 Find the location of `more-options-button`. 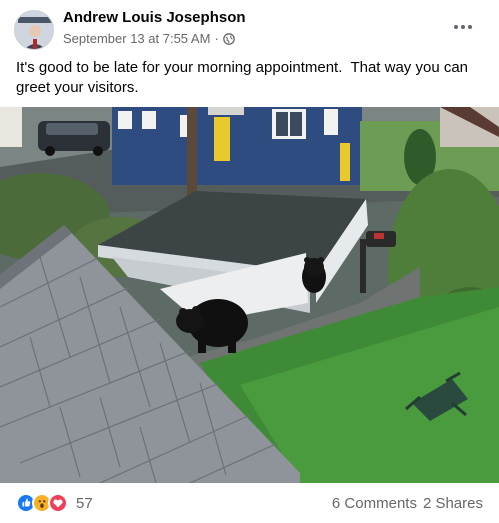

more-options-button is located at coordinates (463, 27).